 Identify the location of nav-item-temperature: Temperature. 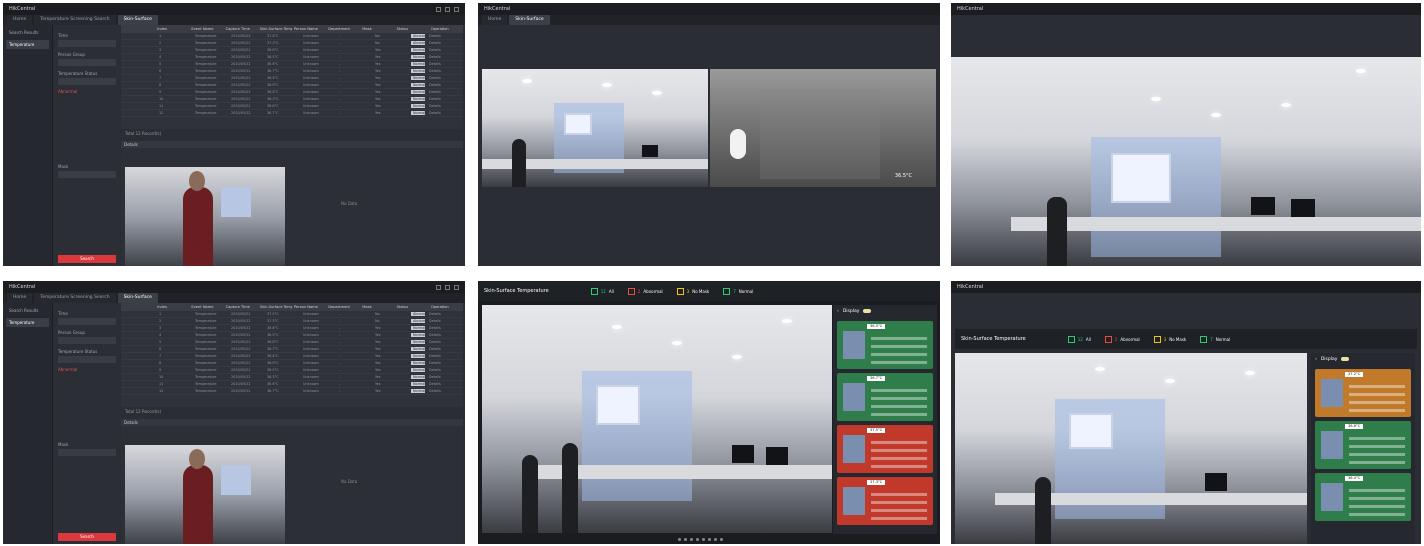
(27, 322).